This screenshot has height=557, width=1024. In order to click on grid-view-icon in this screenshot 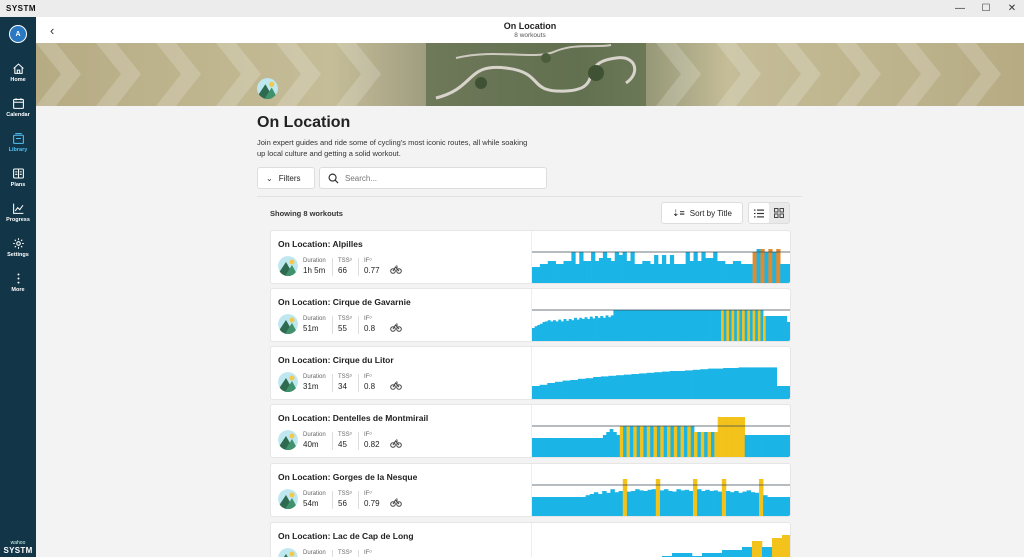, I will do `click(779, 213)`.